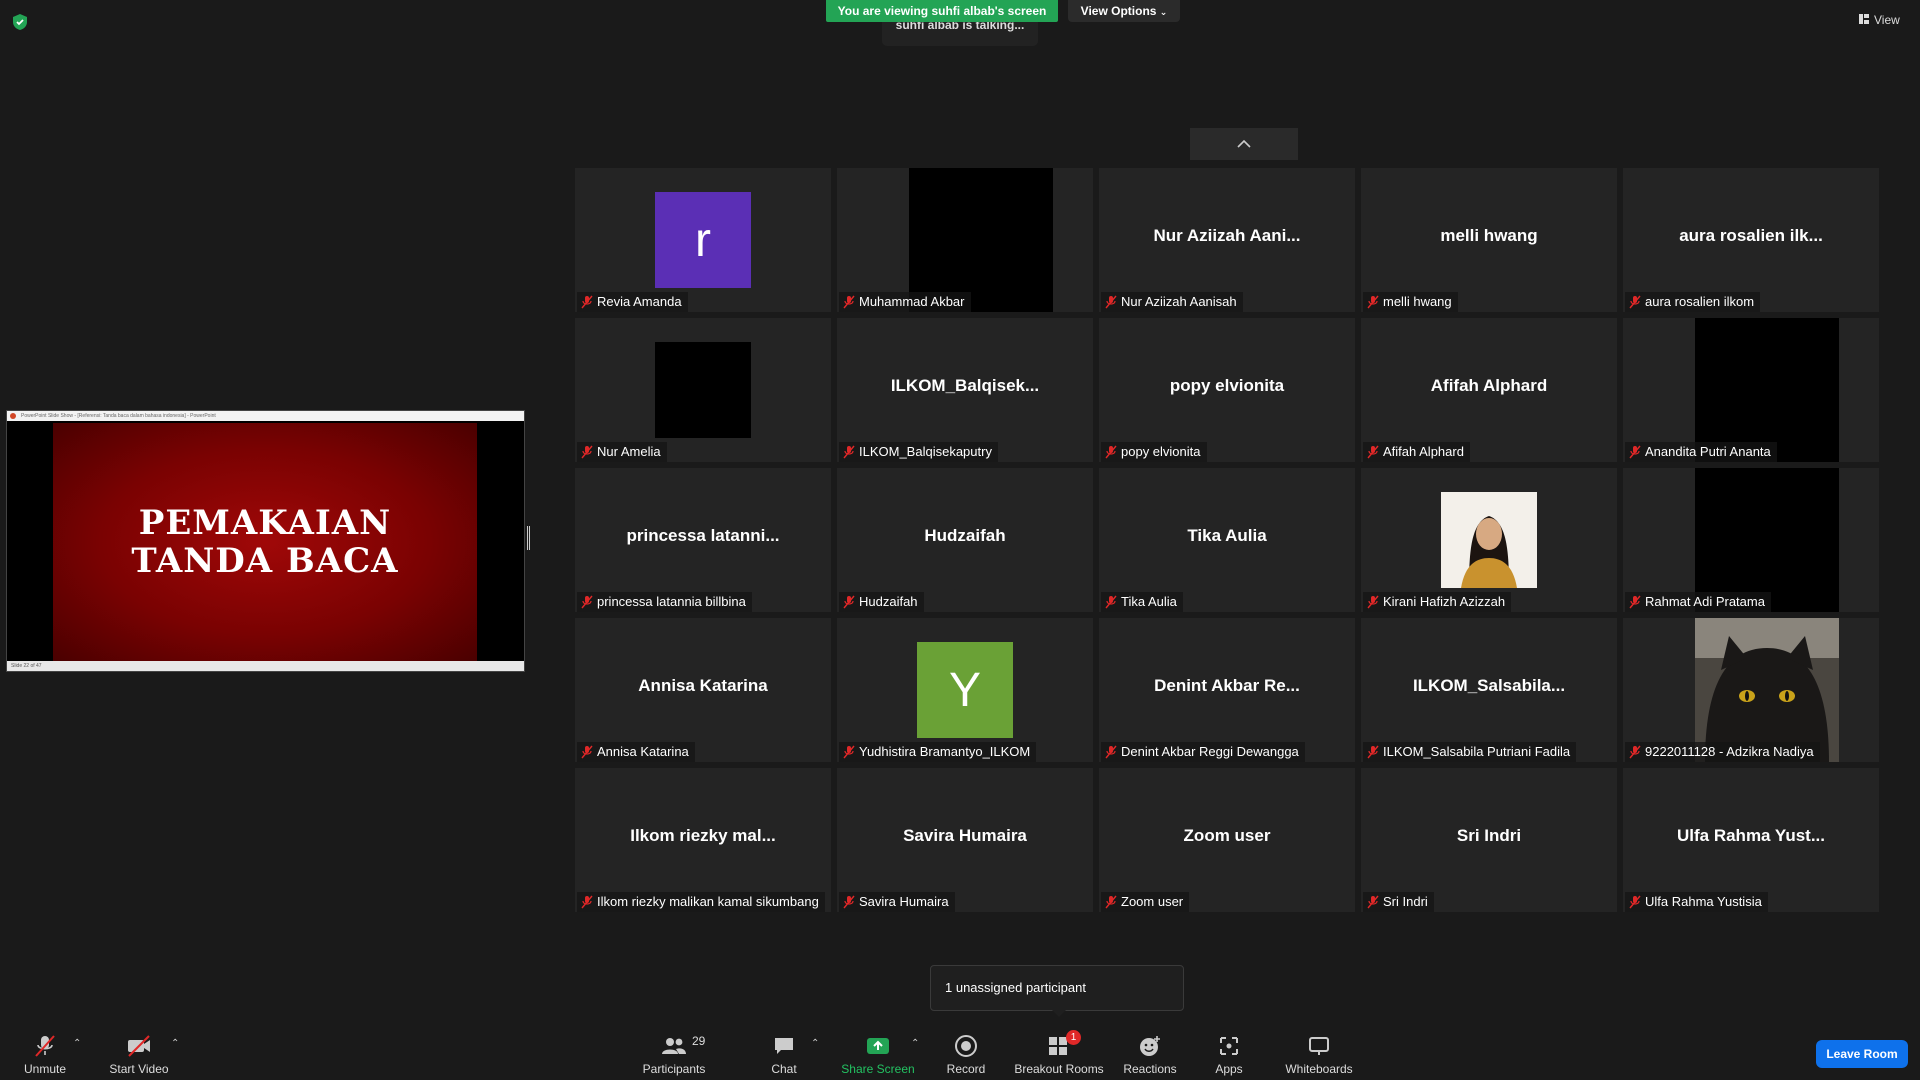 Image resolution: width=1920 pixels, height=1080 pixels. Describe the element at coordinates (1149, 601) in the screenshot. I see `participant-name-text: Tika Aulia` at that location.